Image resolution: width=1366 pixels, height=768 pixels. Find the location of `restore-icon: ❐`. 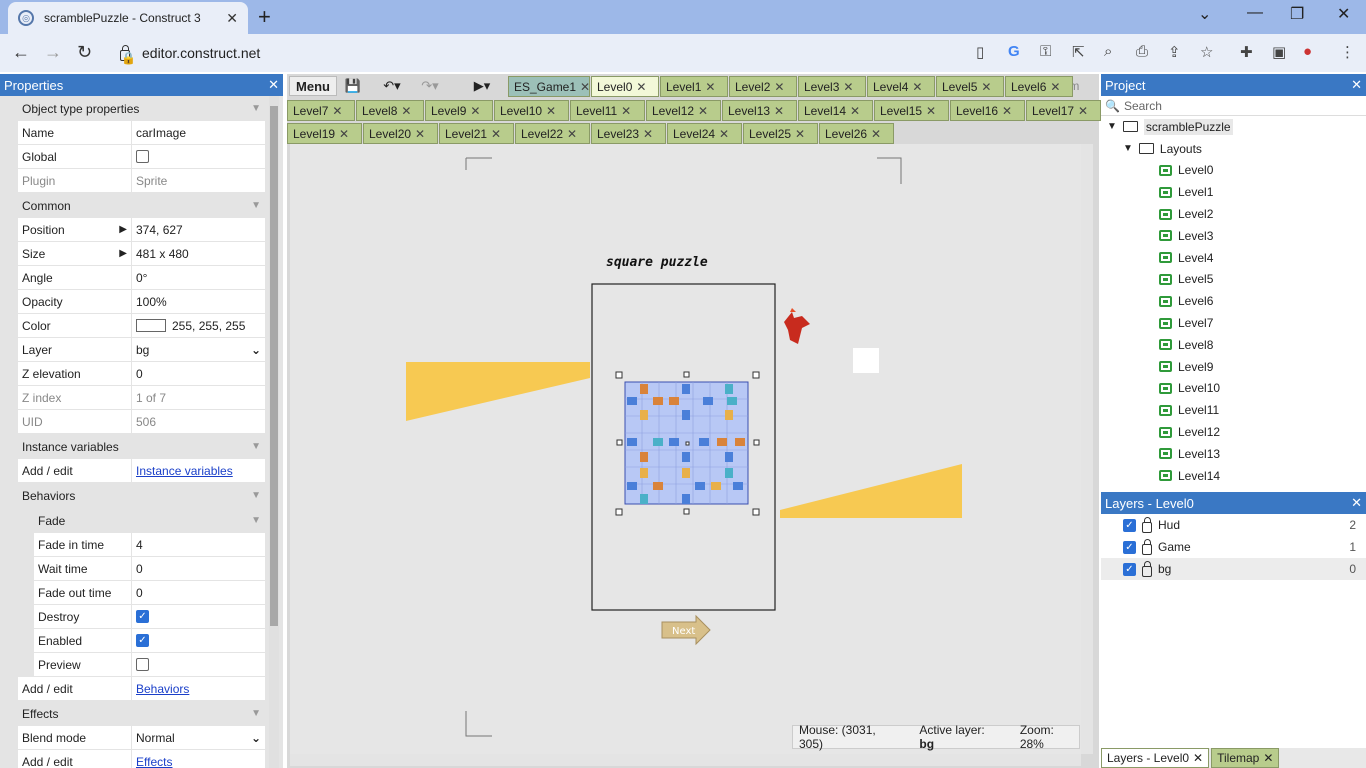

restore-icon: ❐ is located at coordinates (1297, 14).